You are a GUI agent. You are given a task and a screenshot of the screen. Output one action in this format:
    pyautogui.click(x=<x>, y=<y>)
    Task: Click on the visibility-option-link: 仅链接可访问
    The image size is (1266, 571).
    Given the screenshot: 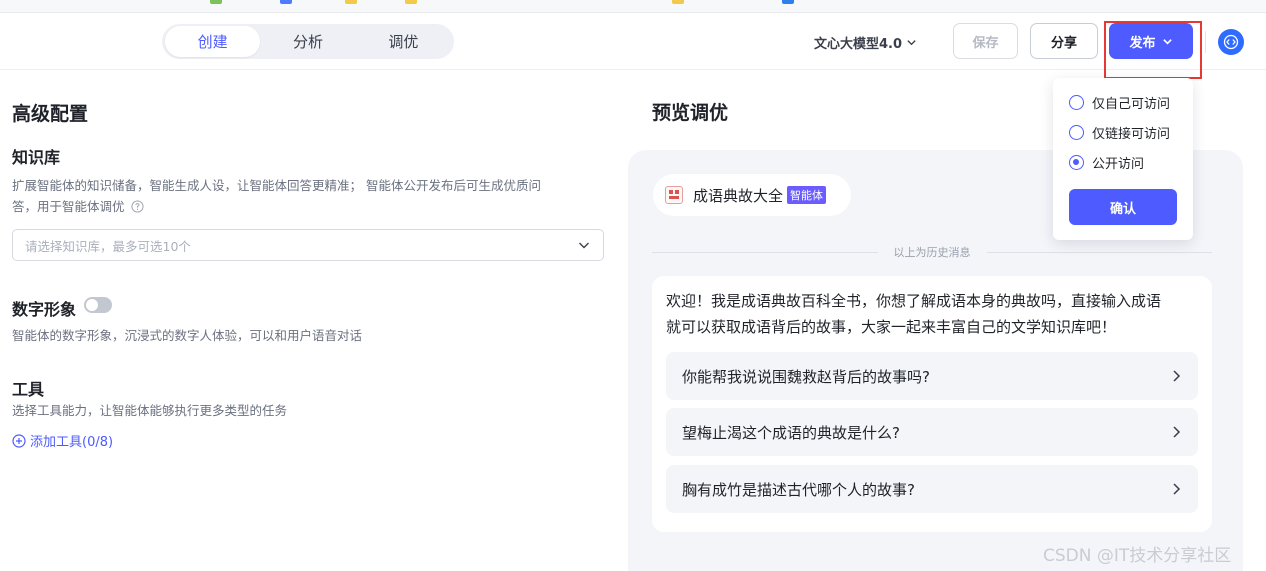 What is the action you would take?
    pyautogui.click(x=1119, y=132)
    